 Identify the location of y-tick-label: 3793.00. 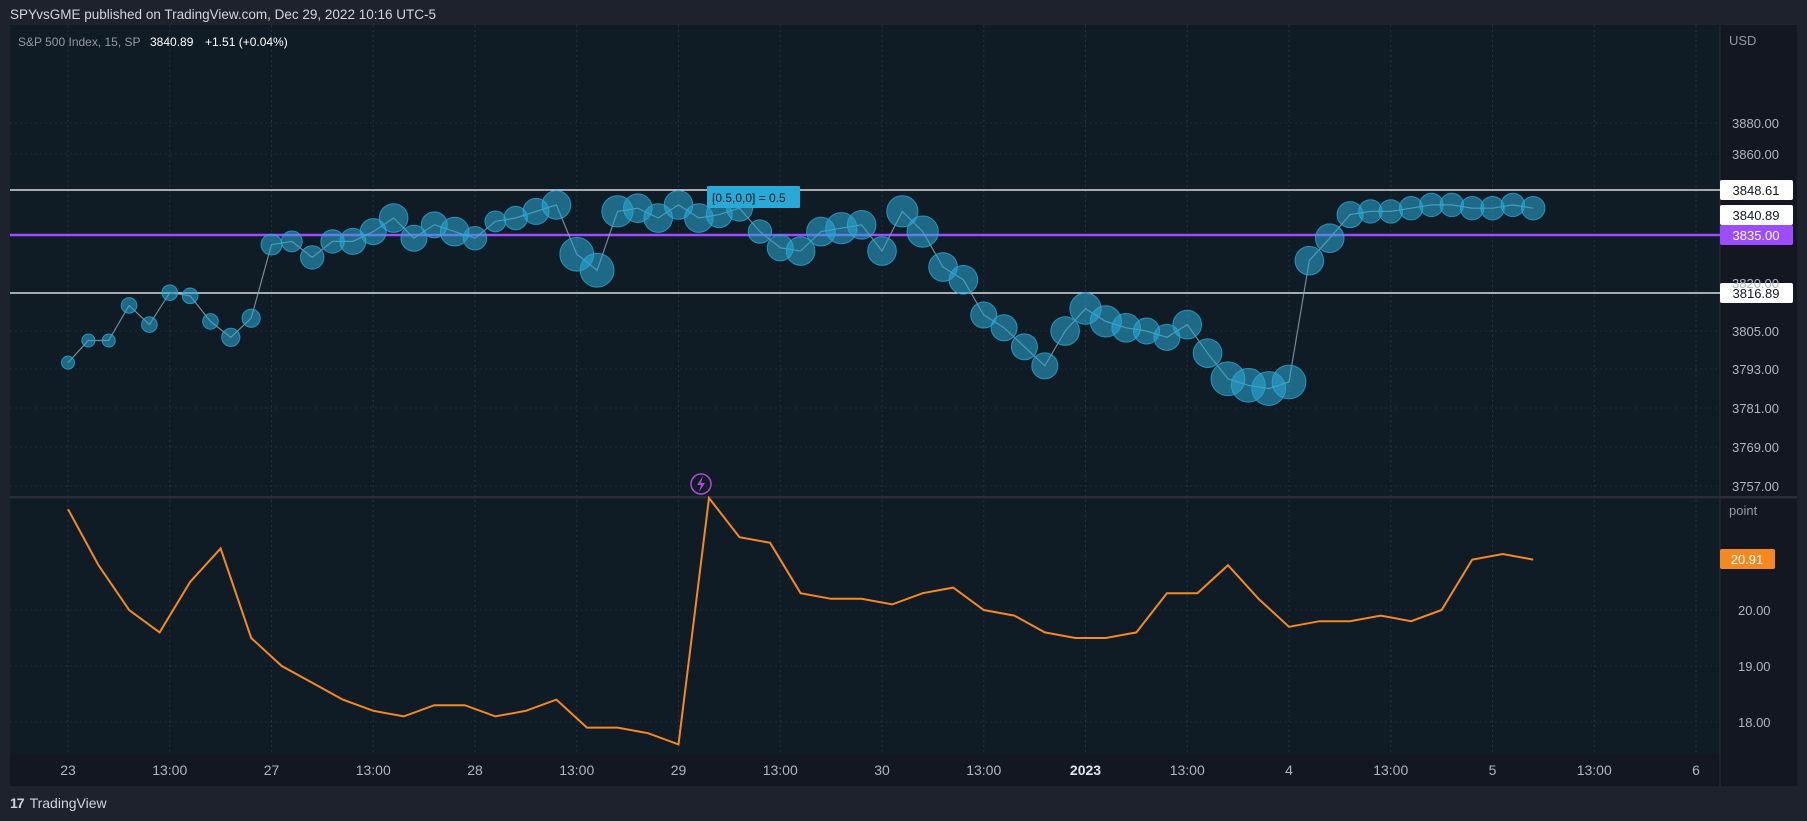
(1755, 369).